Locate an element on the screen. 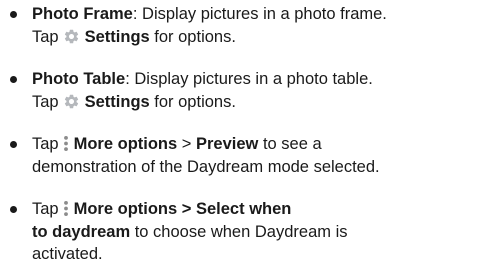 This screenshot has height=266, width=478. text-line: Tap More options > Preview to see a is located at coordinates (253, 144).